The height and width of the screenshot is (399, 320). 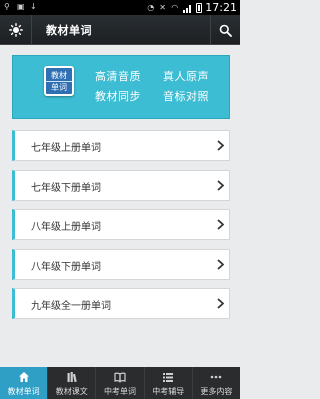 I want to click on tab-textbook-words: 教材单词, so click(x=24, y=383).